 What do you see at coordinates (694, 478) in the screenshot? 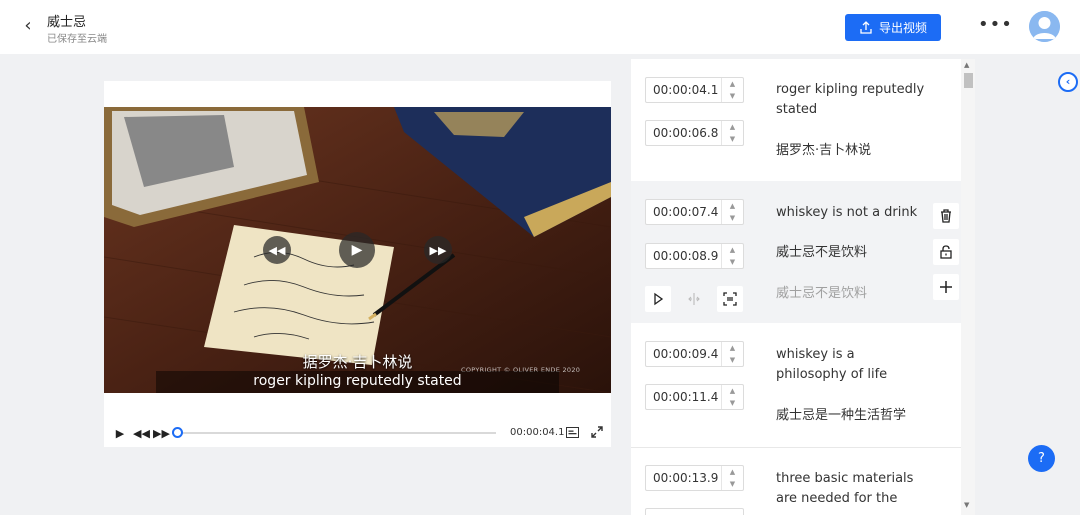
I see `start-time-field: 00:00:13.9 ▲ ▼` at bounding box center [694, 478].